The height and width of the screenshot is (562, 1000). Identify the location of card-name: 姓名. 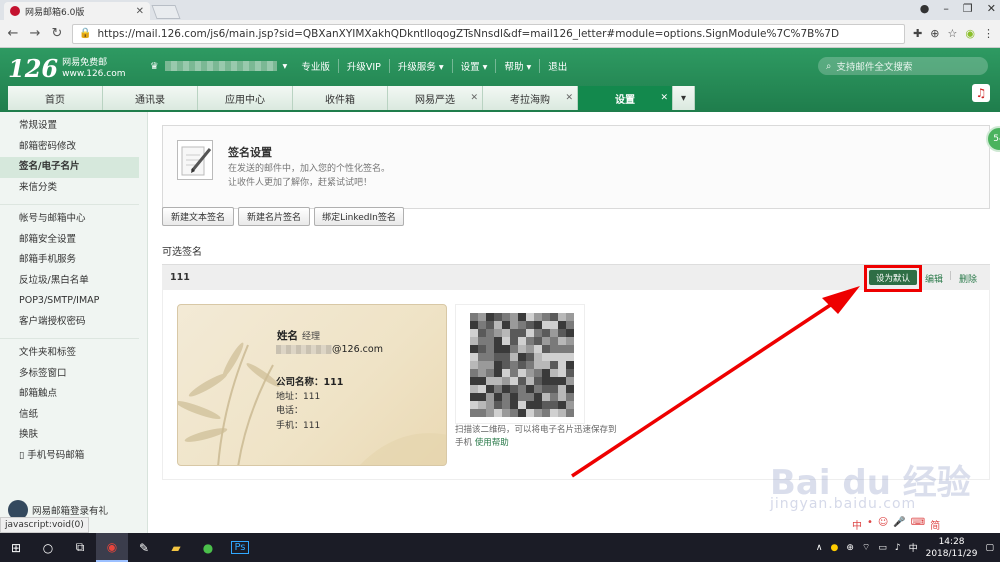
(287, 336).